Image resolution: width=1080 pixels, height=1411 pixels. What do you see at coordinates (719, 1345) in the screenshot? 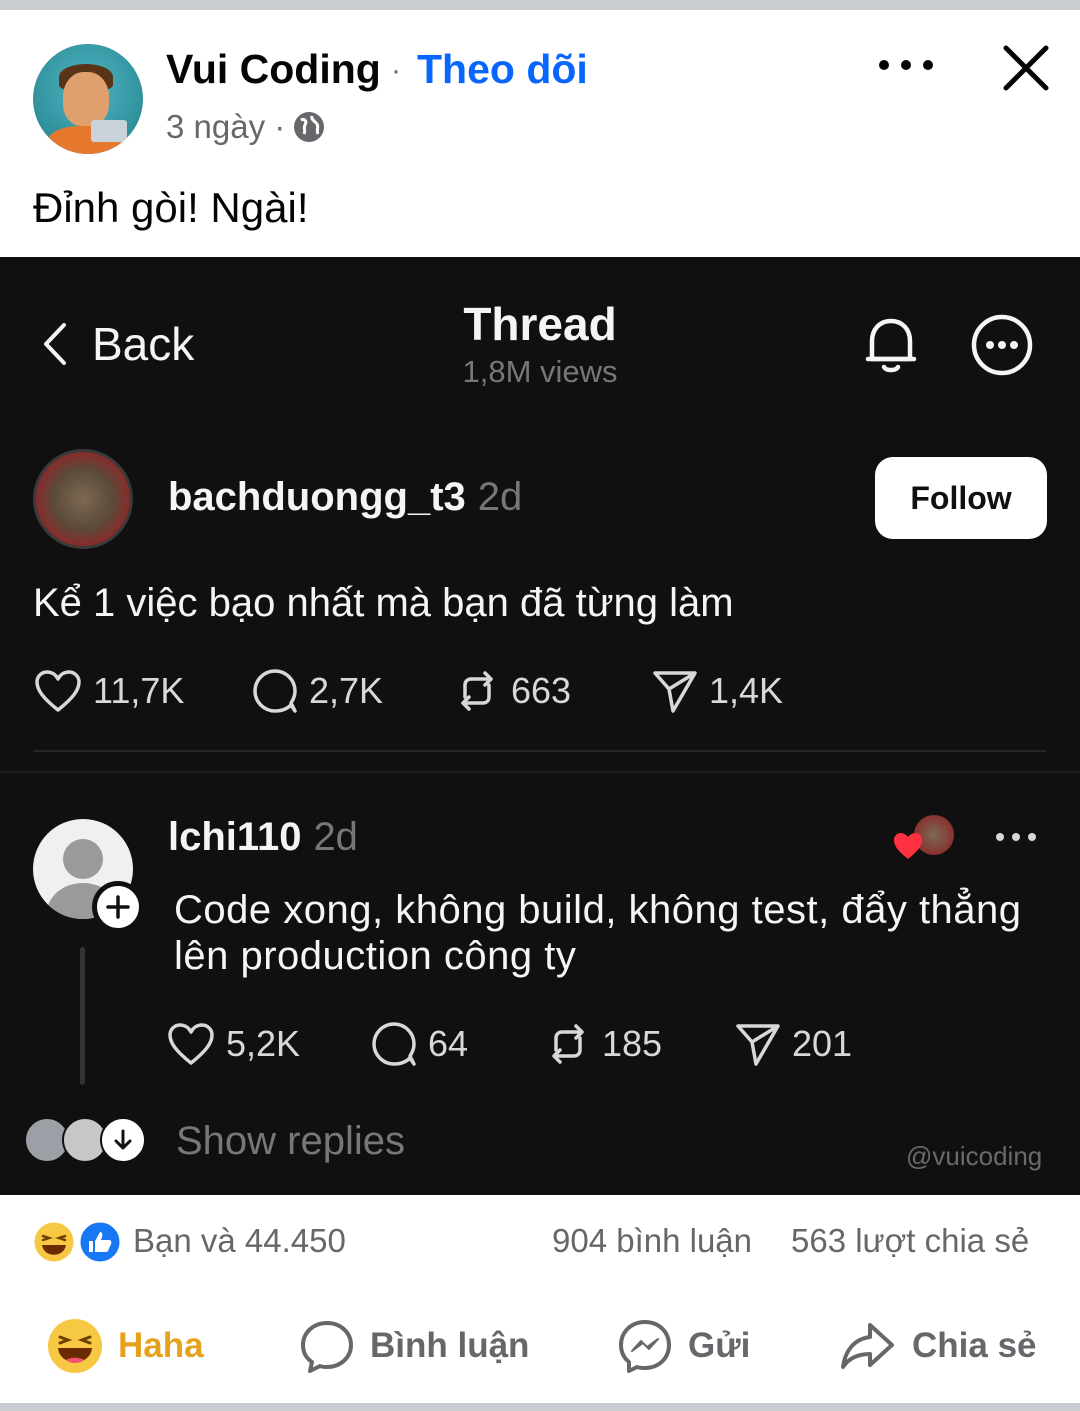
I see `send-label: Gửi` at bounding box center [719, 1345].